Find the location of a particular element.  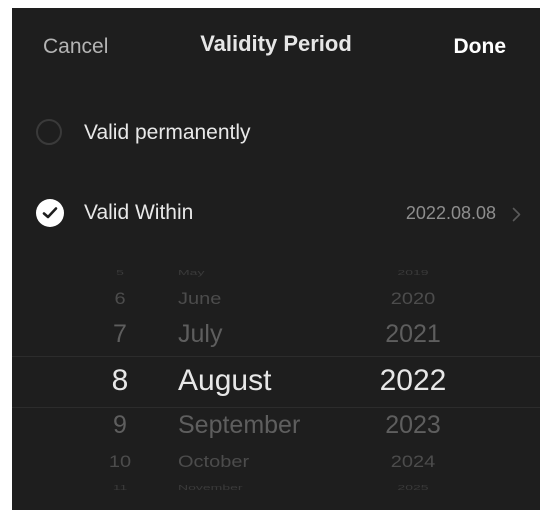

option-label: Valid permanently is located at coordinates (167, 132).